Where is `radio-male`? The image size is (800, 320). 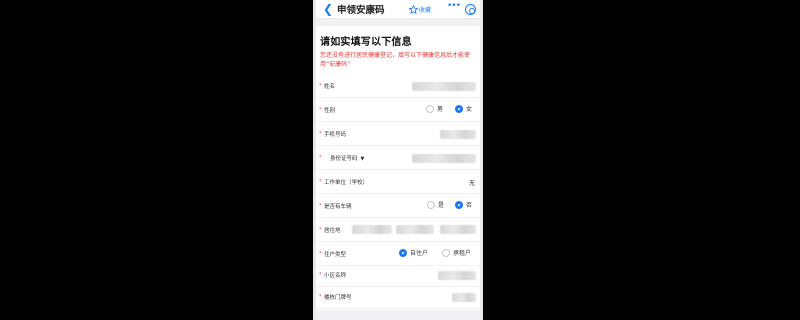
radio-male is located at coordinates (430, 108).